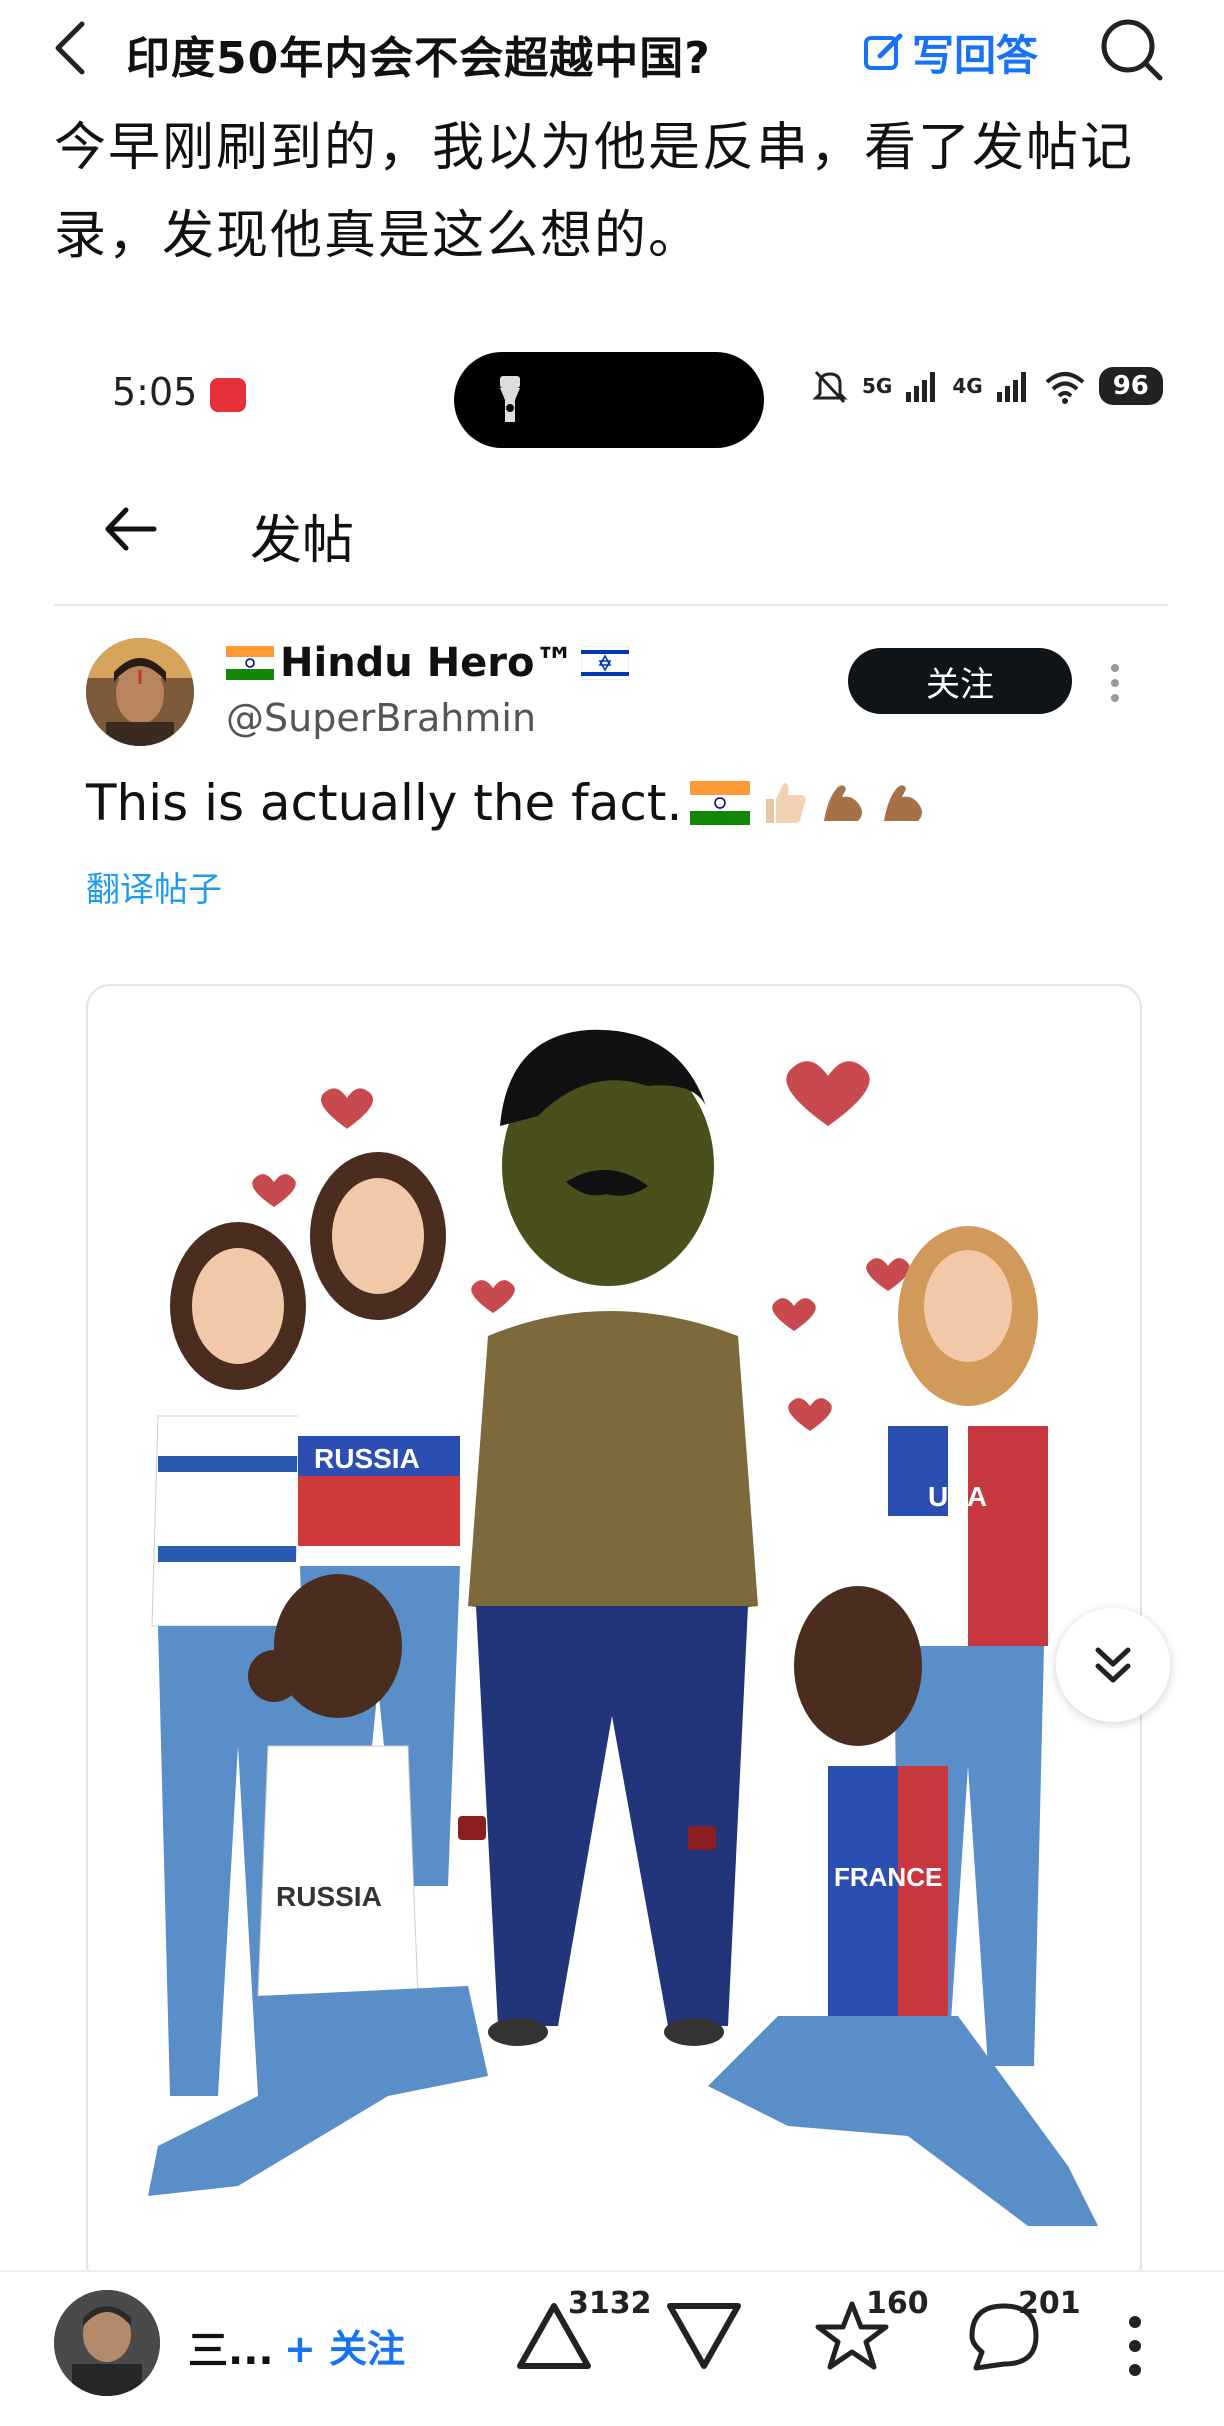 This screenshot has height=2426, width=1224. I want to click on network-4g-label: 4G, so click(967, 386).